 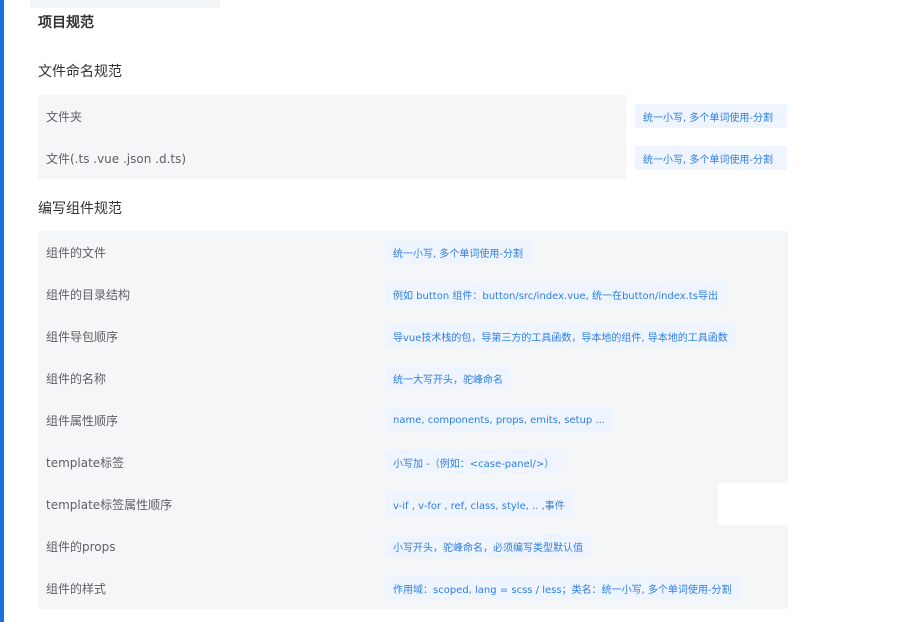 I want to click on row-label: 文件夹, so click(x=332, y=116).